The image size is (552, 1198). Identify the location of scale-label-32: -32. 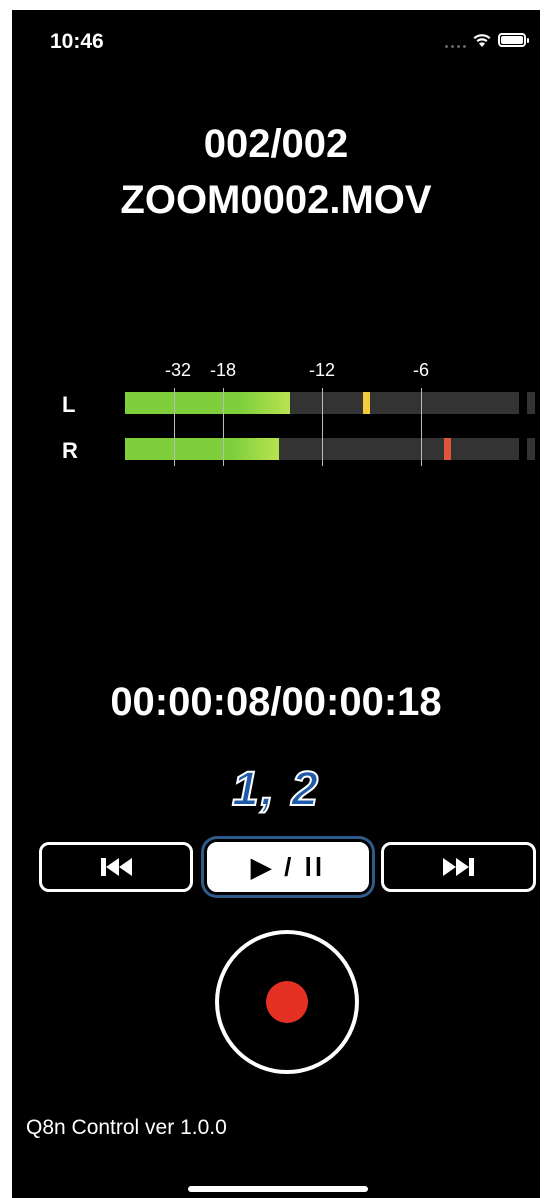
(178, 370).